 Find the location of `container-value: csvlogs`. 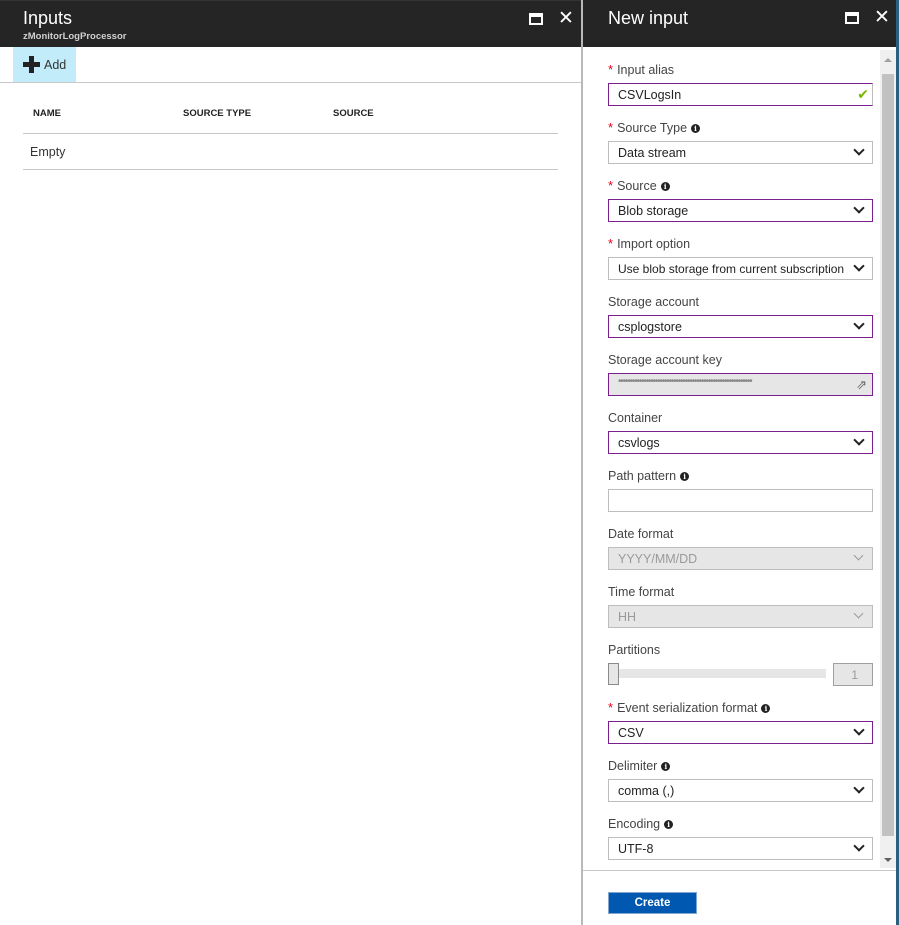

container-value: csvlogs is located at coordinates (639, 443).